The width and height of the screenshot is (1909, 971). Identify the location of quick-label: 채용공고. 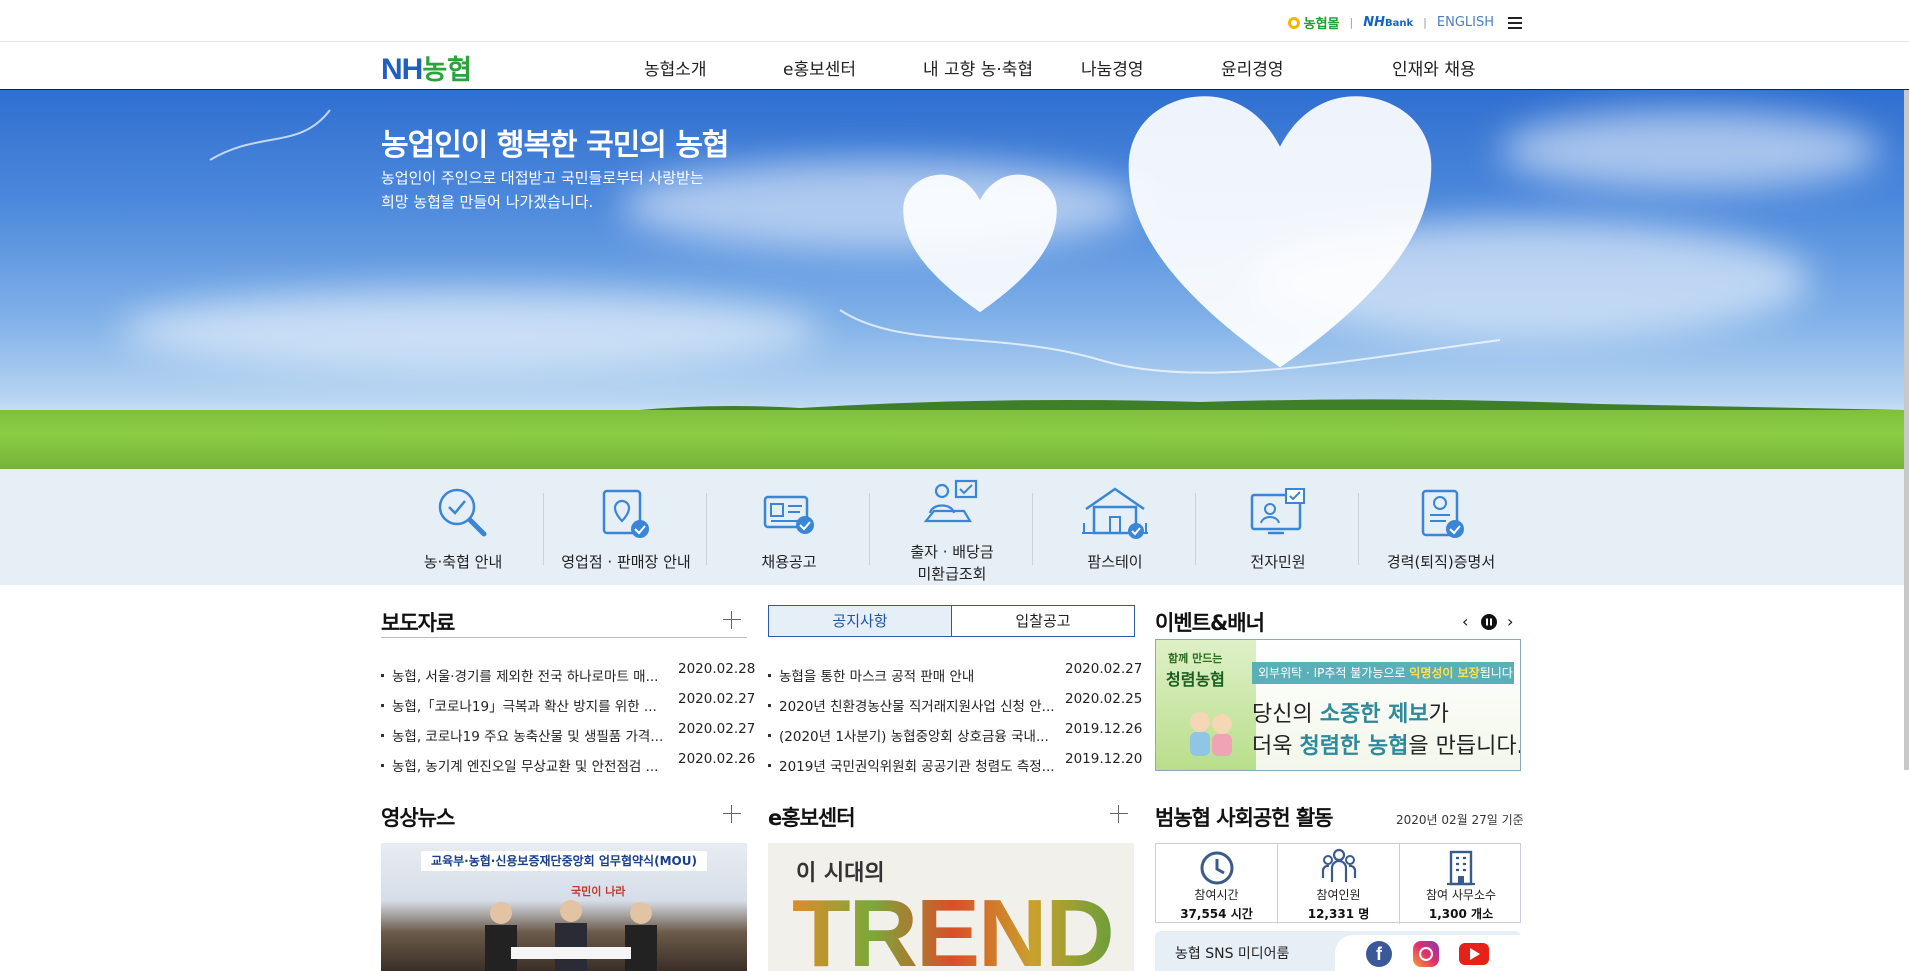
(789, 562).